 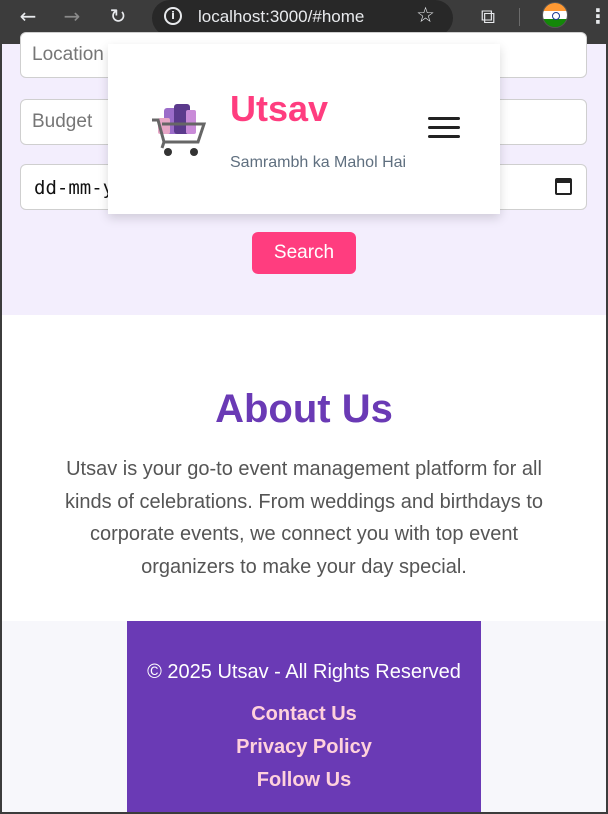 I want to click on browser-menu-kebab-icon: ⋮, so click(x=597, y=16).